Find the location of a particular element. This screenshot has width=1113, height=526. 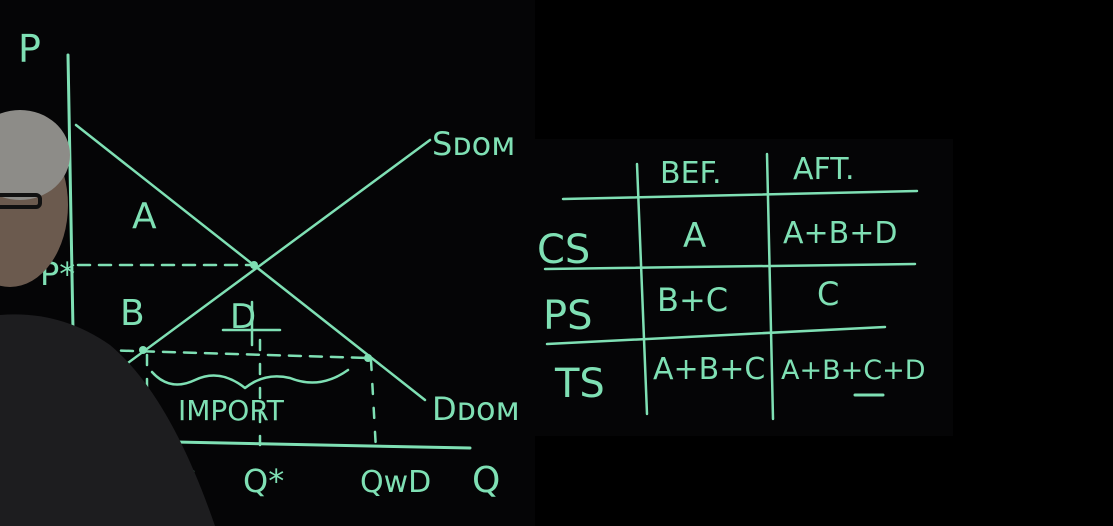

qd-dot is located at coordinates (368, 358).